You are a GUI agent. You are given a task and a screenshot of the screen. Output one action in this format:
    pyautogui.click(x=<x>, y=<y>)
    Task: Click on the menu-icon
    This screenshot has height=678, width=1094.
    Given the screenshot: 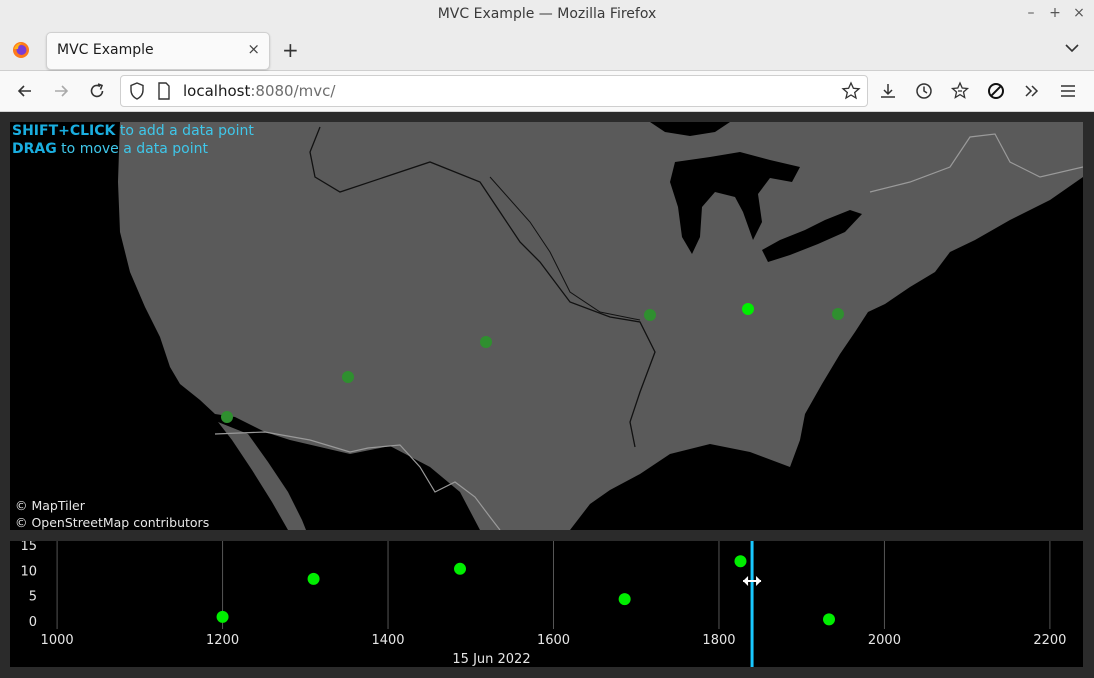 What is the action you would take?
    pyautogui.click(x=1068, y=91)
    